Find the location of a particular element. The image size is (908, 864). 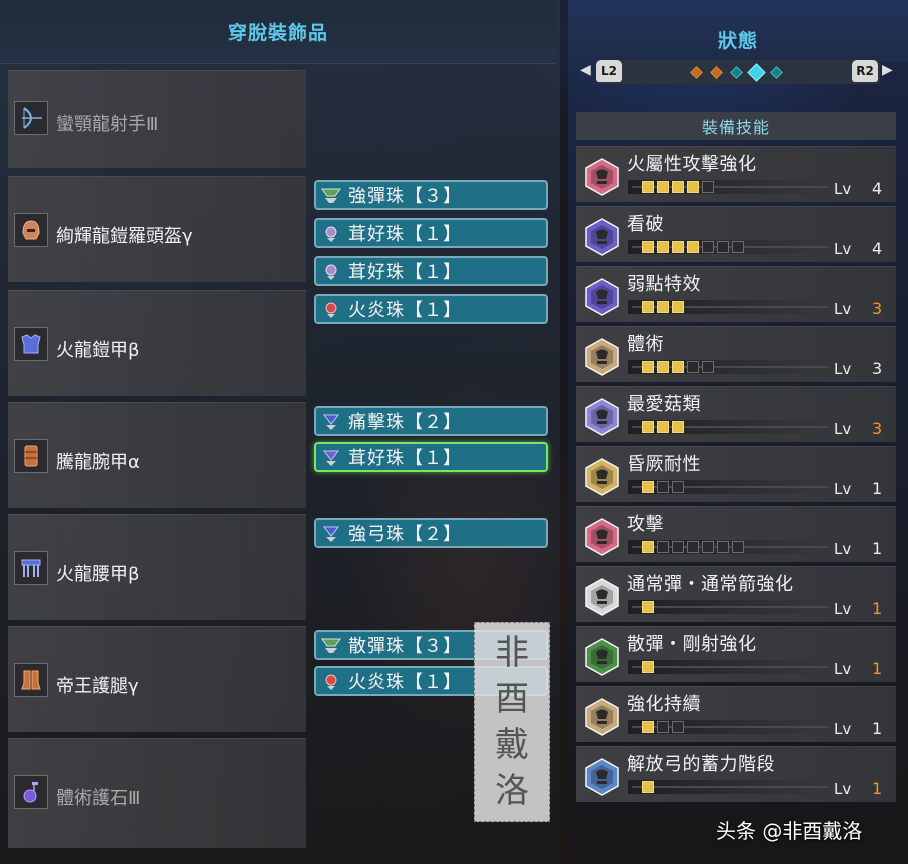

skill-row: 散彈・剛射強化 Lv 1 is located at coordinates (736, 654).